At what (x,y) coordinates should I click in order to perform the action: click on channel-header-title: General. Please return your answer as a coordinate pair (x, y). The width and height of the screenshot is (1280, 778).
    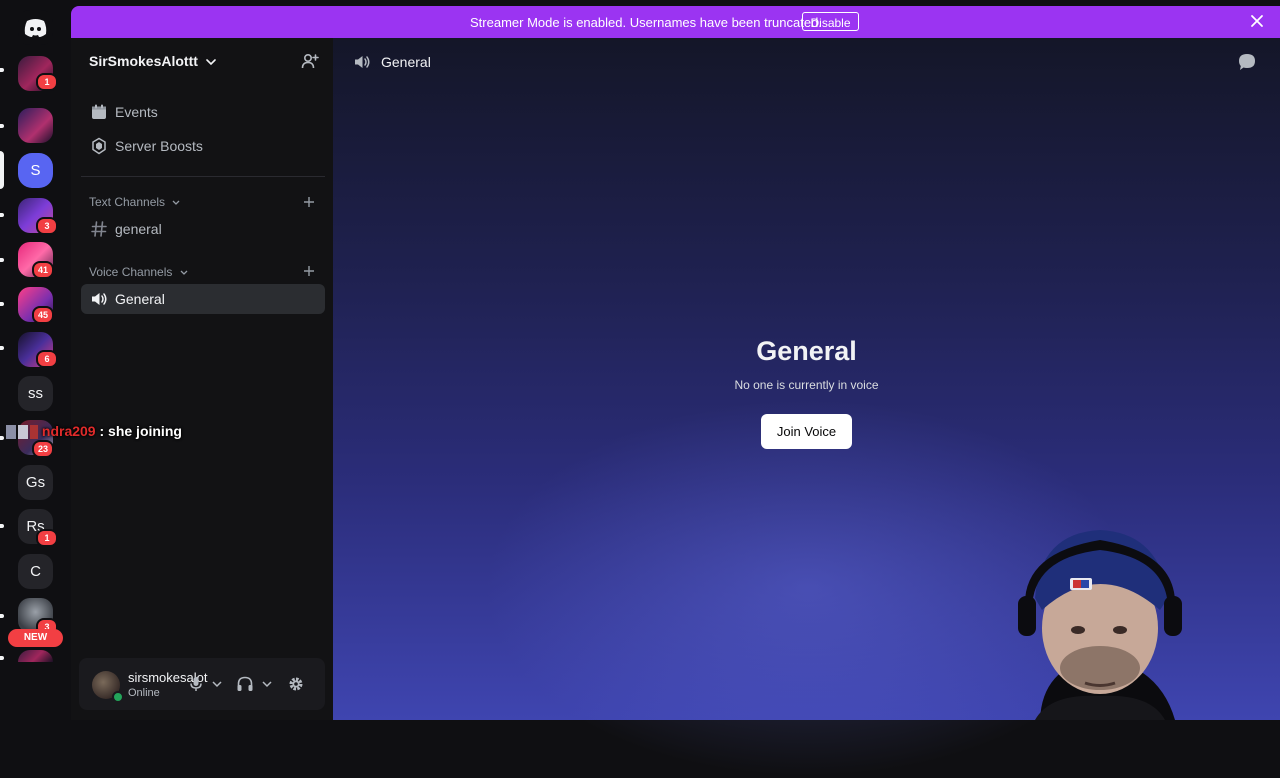
    Looking at the image, I should click on (406, 62).